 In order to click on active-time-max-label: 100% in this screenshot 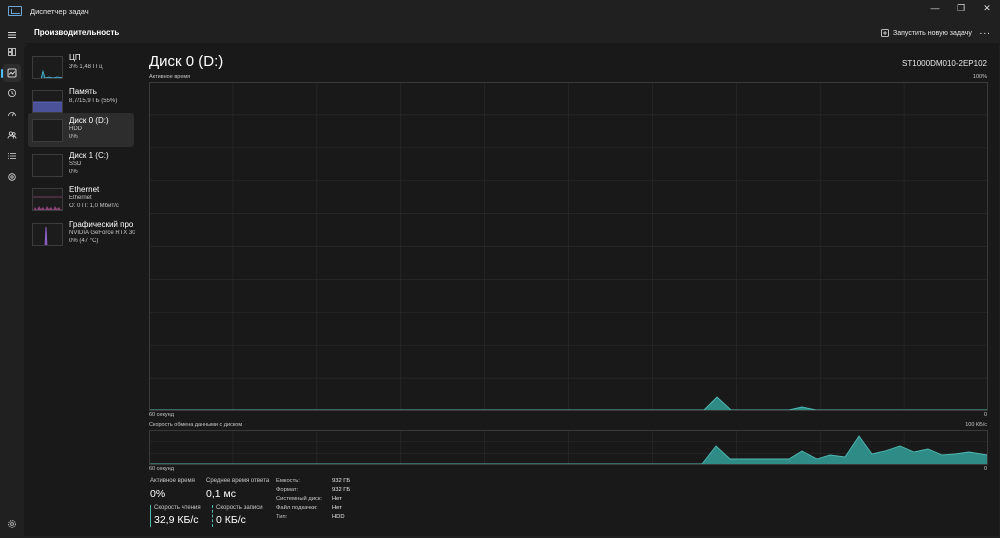, I will do `click(979, 77)`.